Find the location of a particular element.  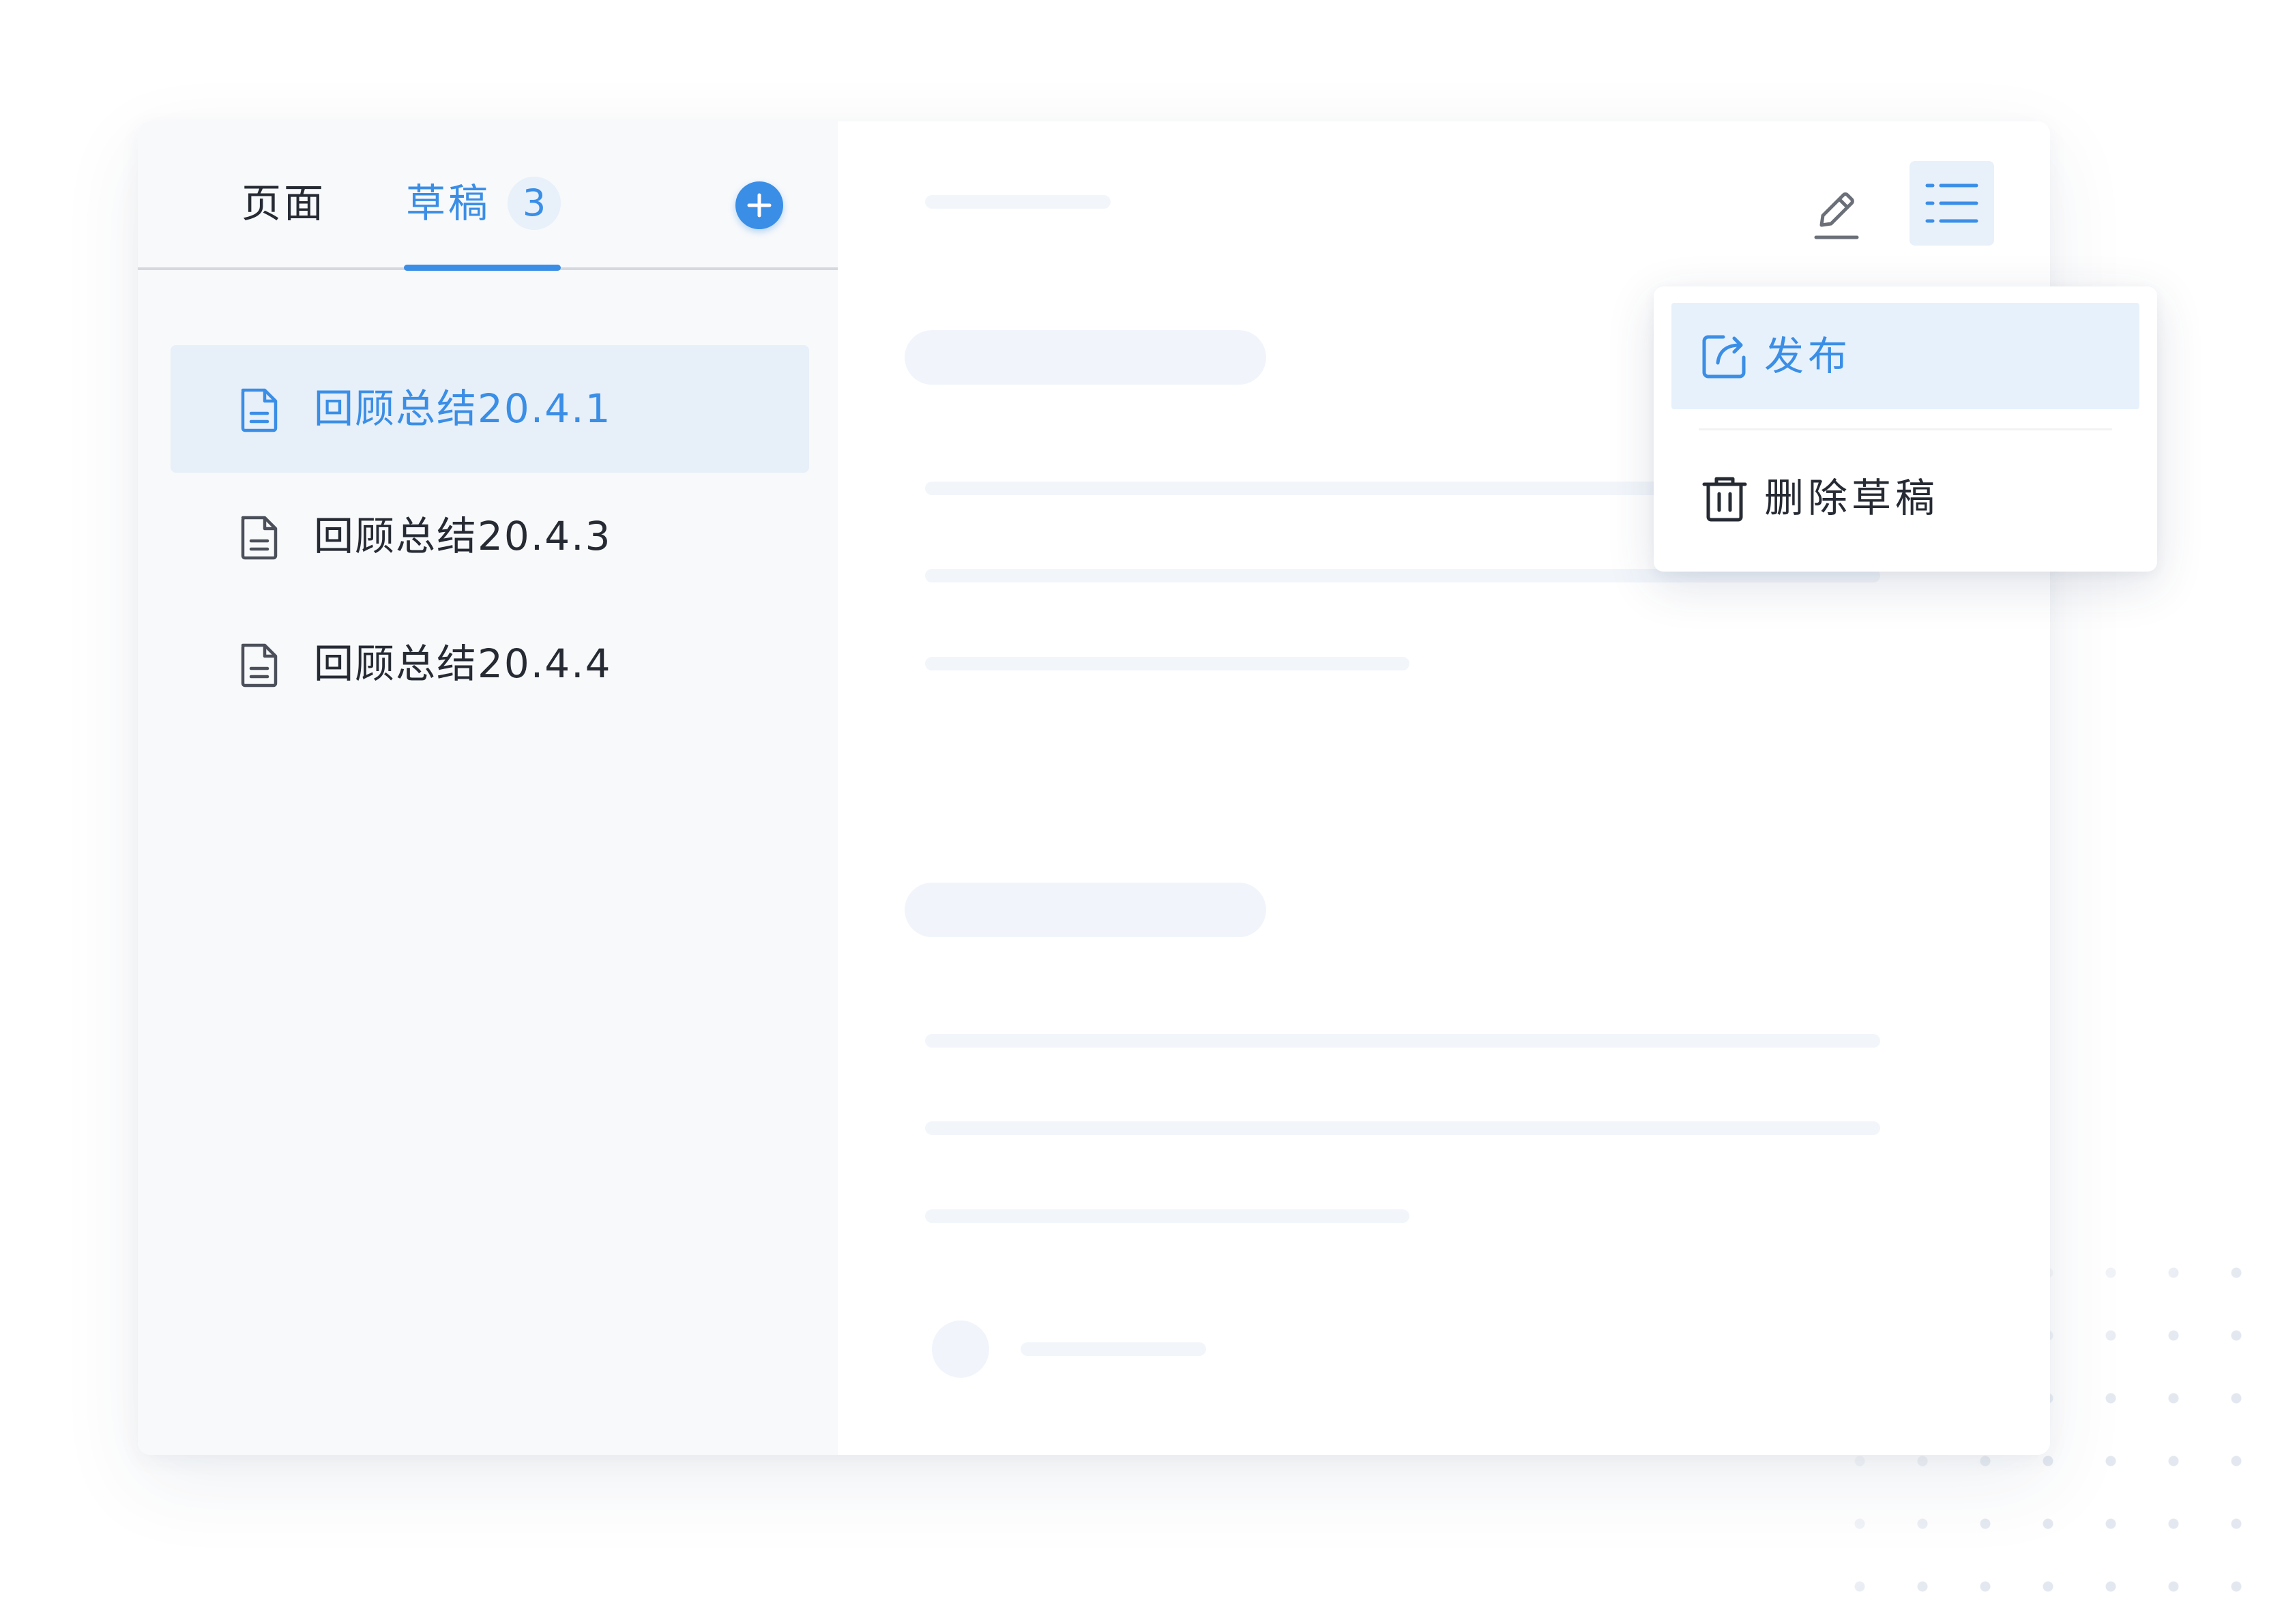

plus-icon is located at coordinates (759, 205).